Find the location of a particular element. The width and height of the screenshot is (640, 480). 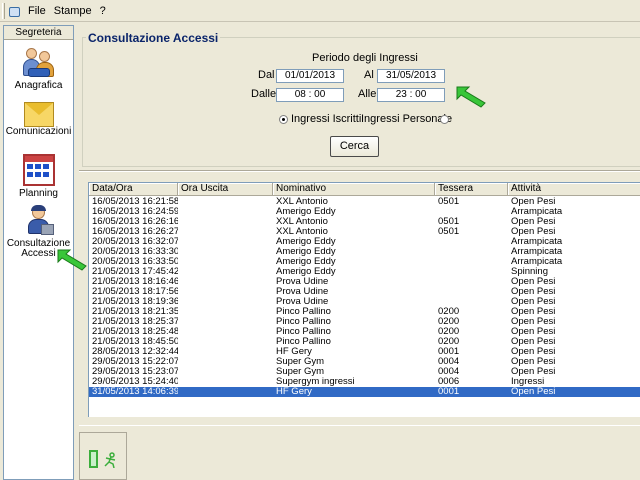

cell-data-ora: 29/05/2013 15:23:07 is located at coordinates (135, 372).